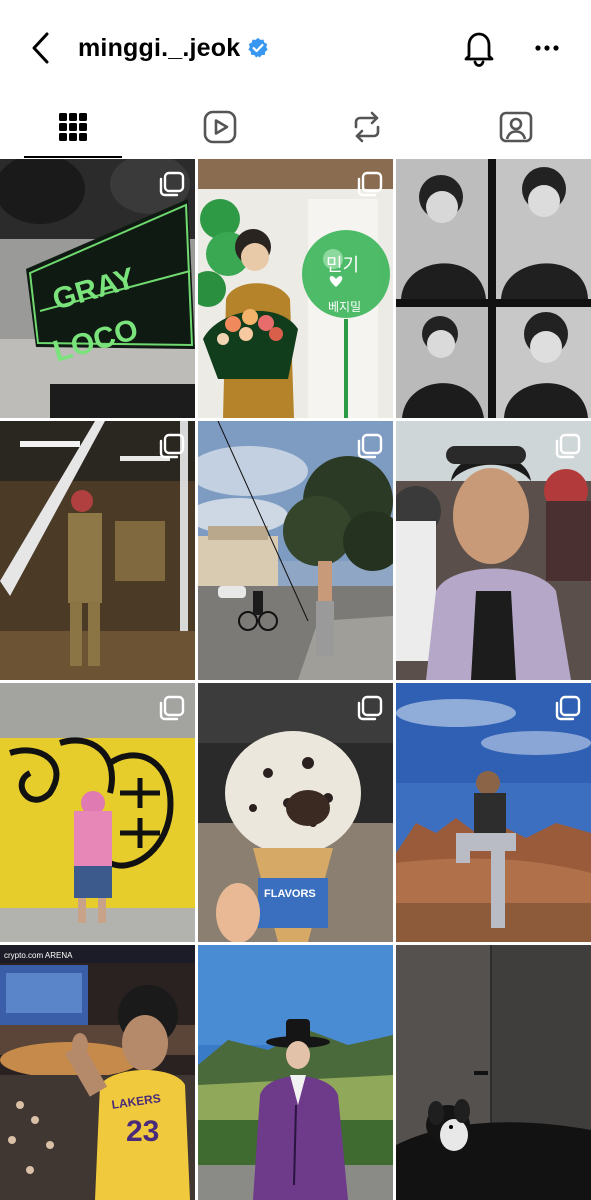 The image size is (591, 1200). I want to click on post-image: FLAVORS, so click(295, 812).